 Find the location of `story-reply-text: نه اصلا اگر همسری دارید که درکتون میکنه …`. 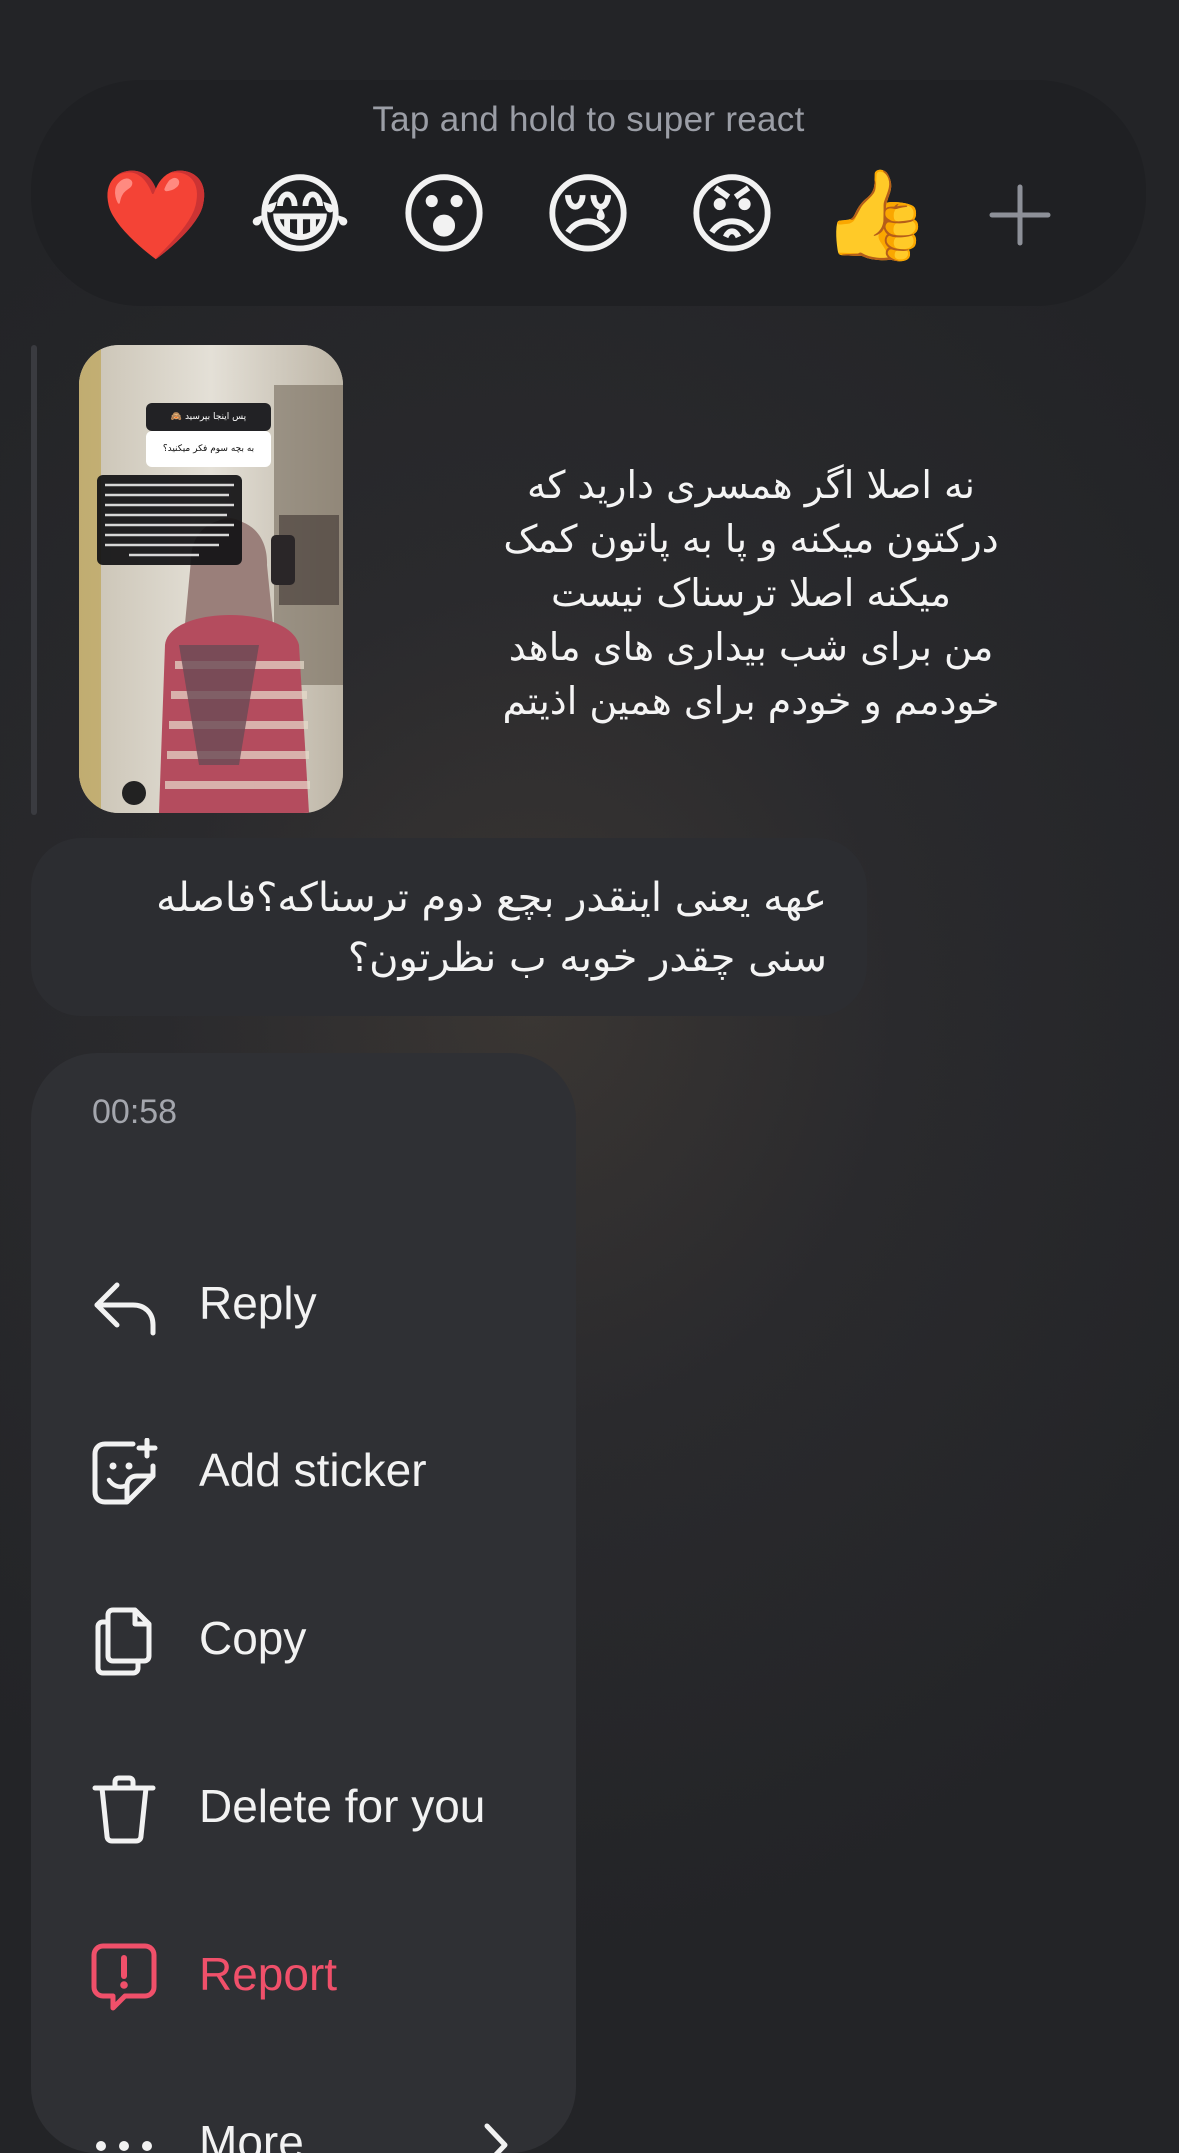

story-reply-text: نه اصلا اگر همسری دارید که درکتون میکنه … is located at coordinates (751, 593).